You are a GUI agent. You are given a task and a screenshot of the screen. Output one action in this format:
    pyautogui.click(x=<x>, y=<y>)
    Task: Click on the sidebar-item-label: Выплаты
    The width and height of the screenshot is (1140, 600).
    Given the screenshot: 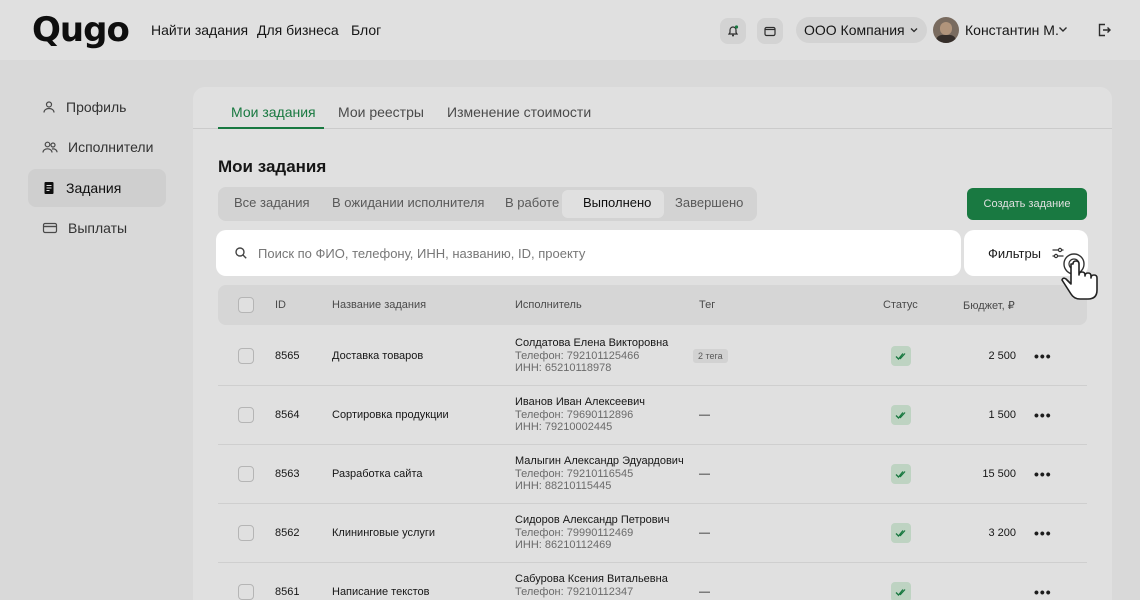 What is the action you would take?
    pyautogui.click(x=98, y=228)
    